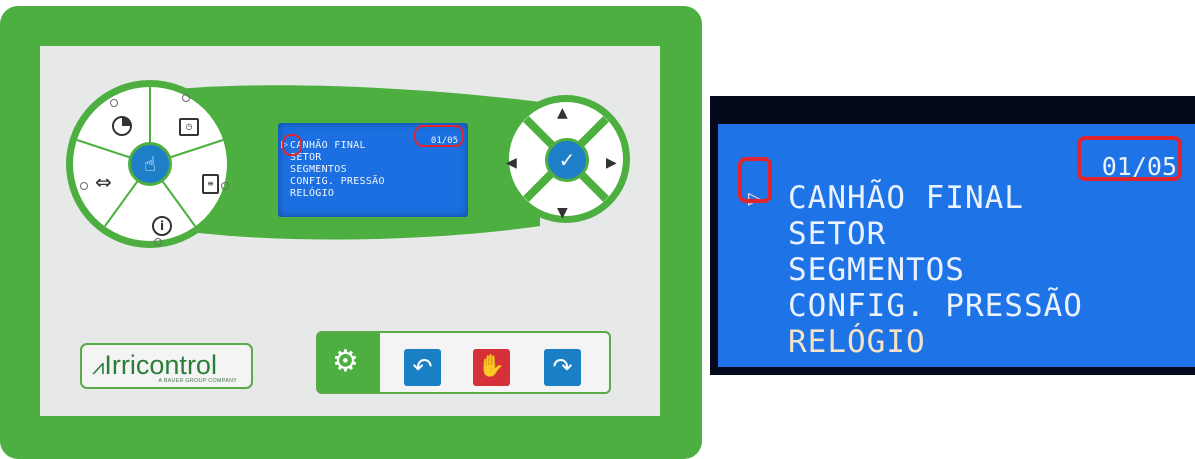 The height and width of the screenshot is (459, 1195). Describe the element at coordinates (876, 270) in the screenshot. I see `zoomed-item-segmentos: SEGMENTOS` at that location.